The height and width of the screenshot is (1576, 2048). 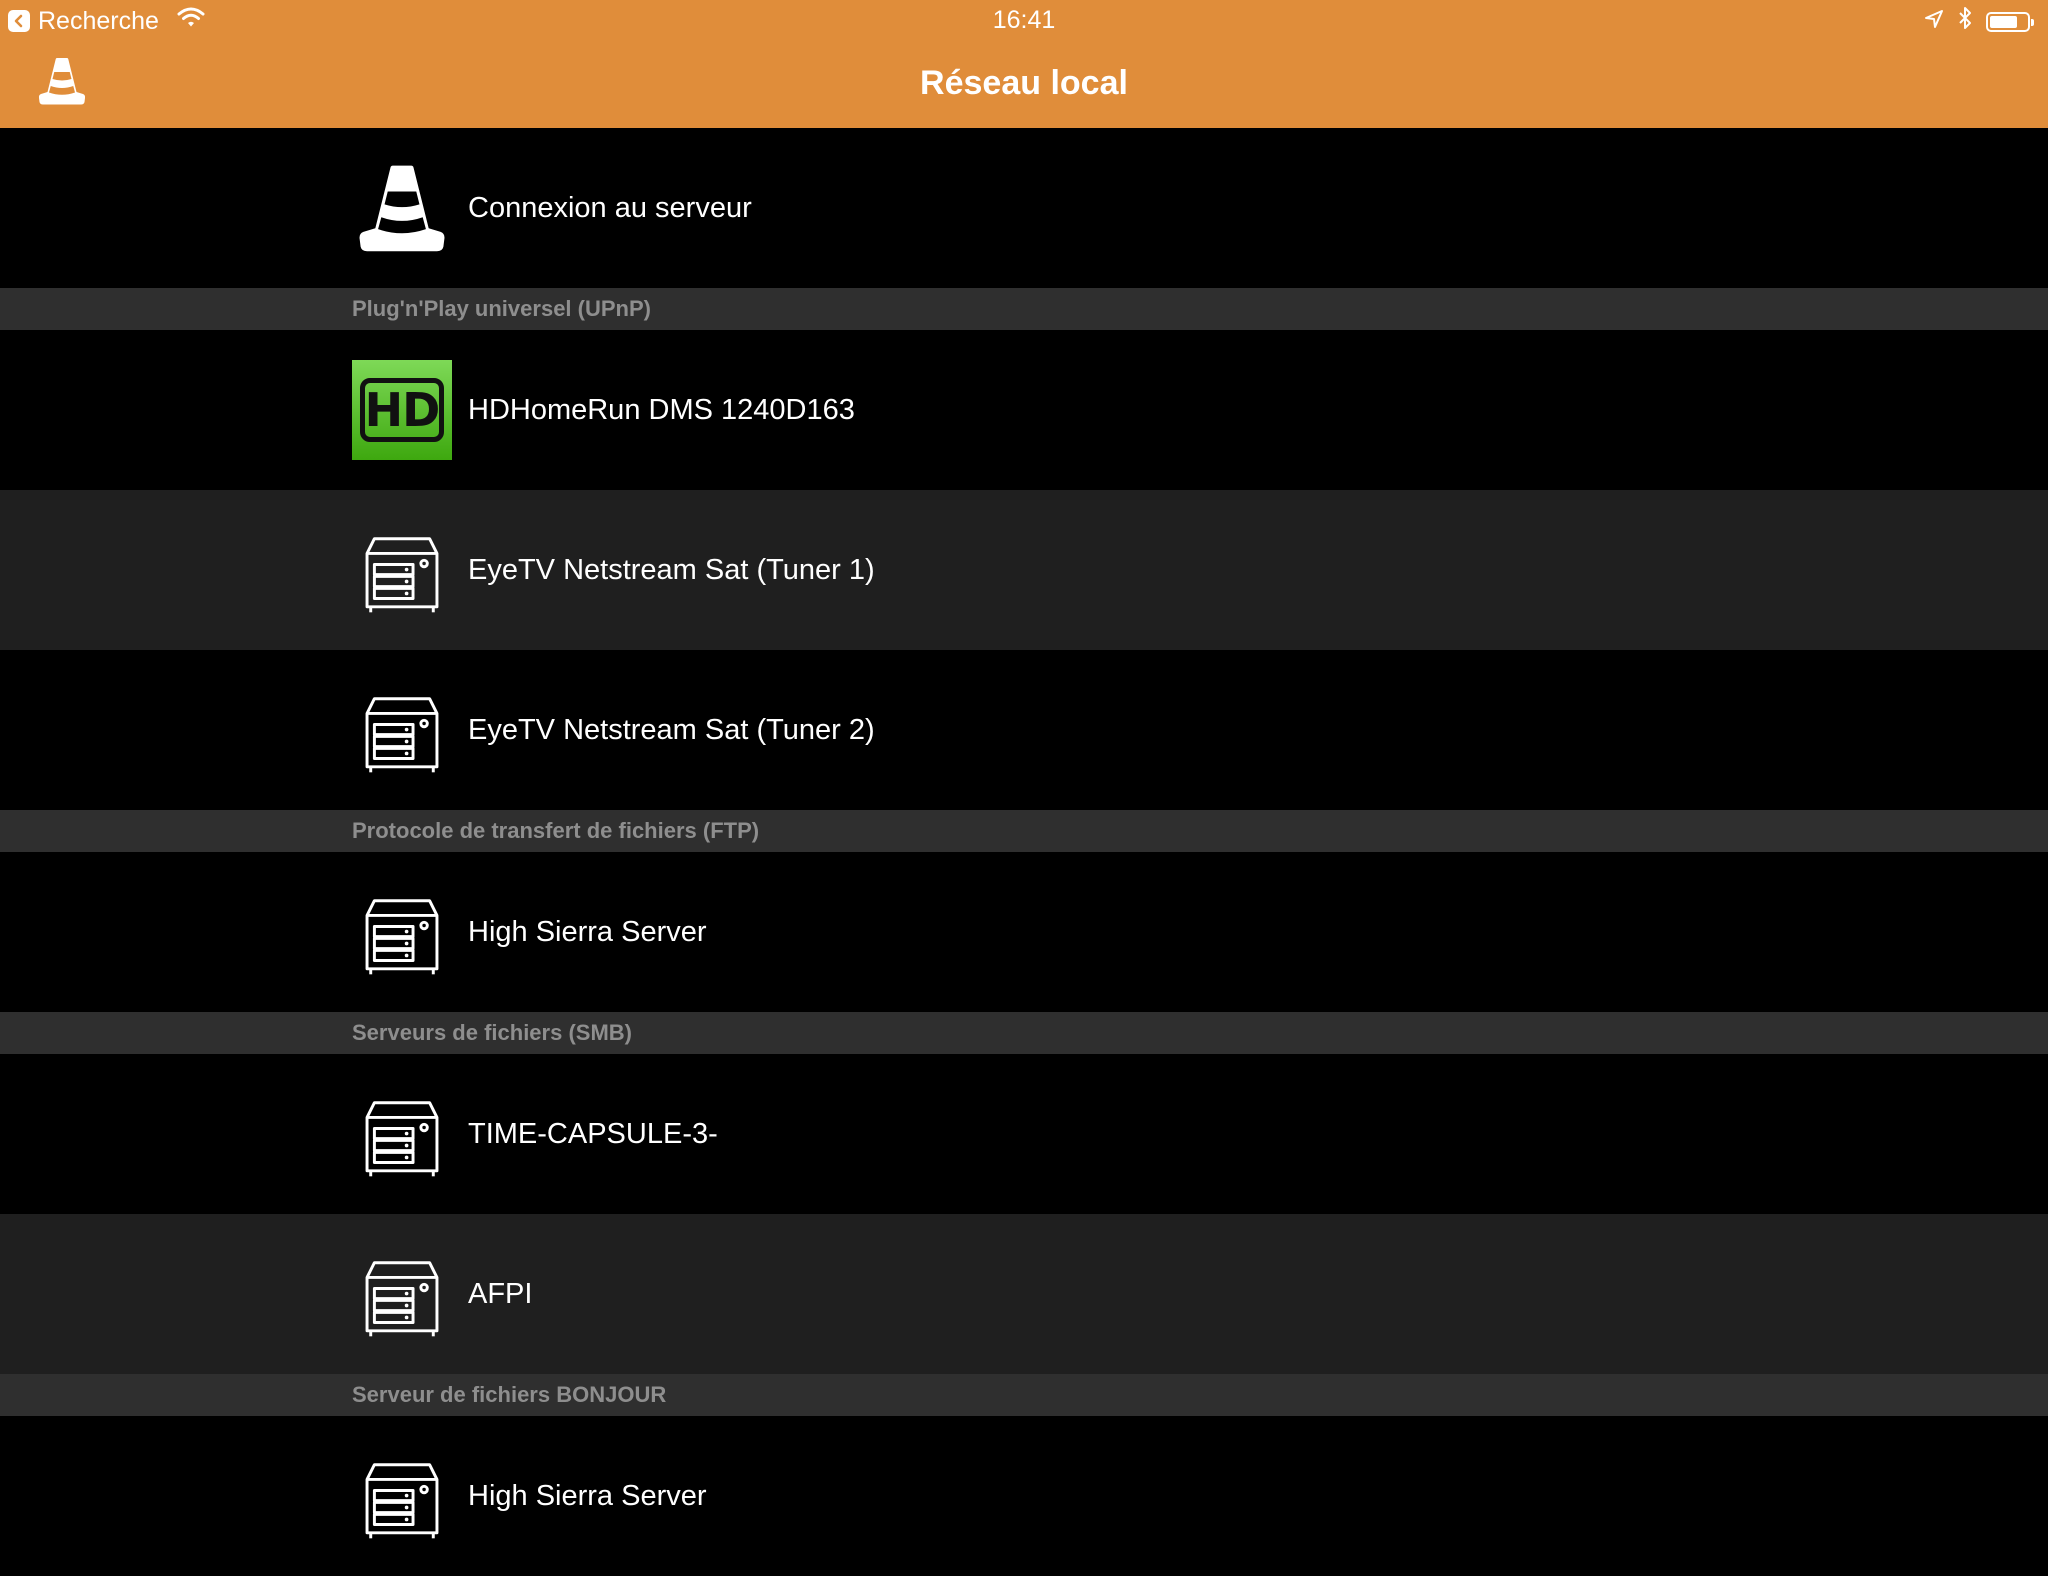 I want to click on status-time: 16:41, so click(x=1024, y=20).